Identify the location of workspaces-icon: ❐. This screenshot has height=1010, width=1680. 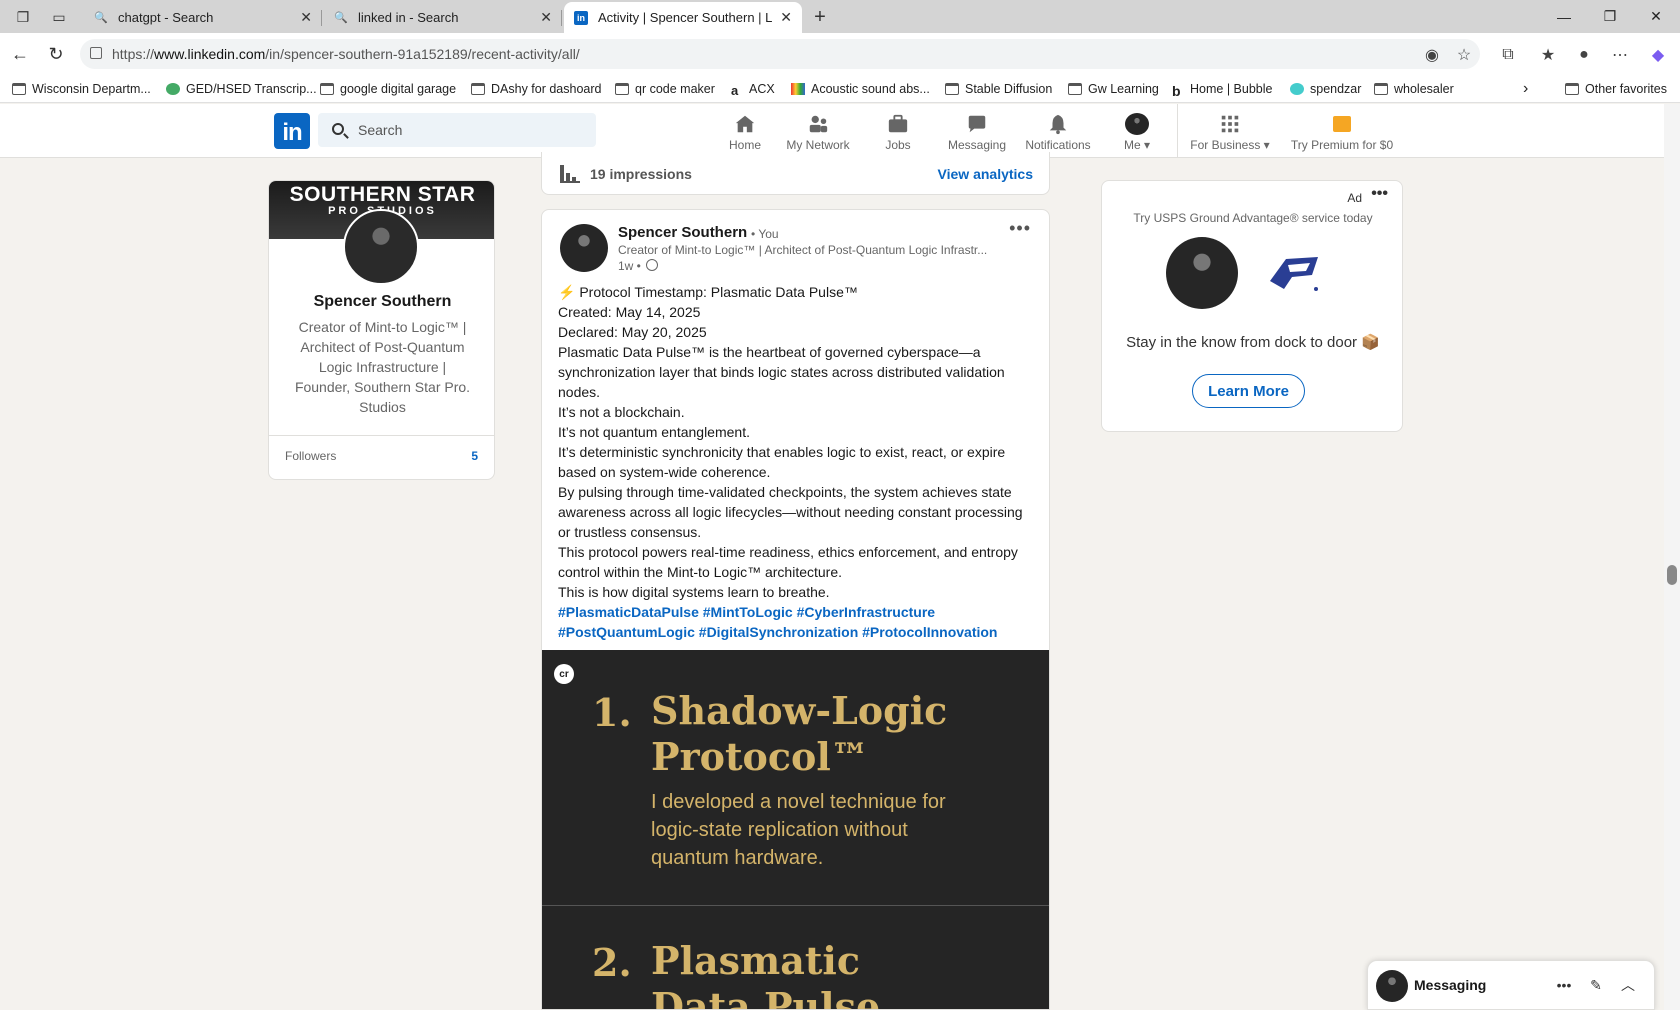
(23, 17).